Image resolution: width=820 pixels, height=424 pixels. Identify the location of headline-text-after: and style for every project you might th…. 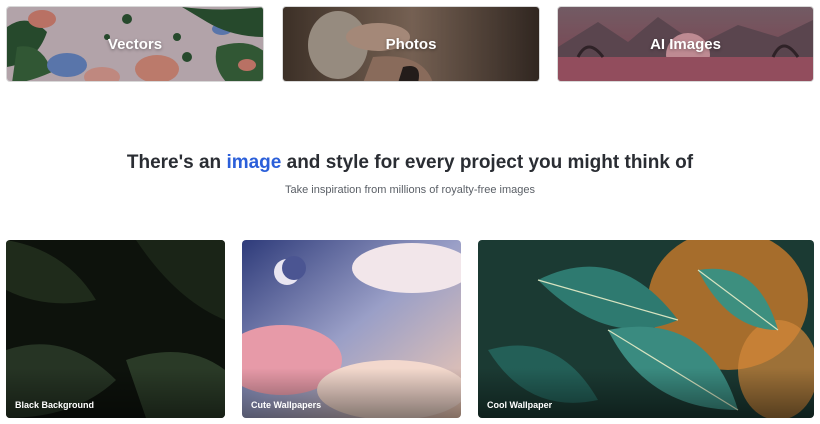
(487, 162).